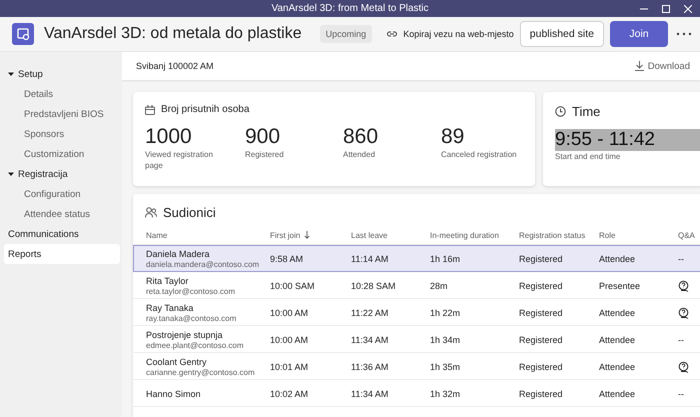  I want to click on stat-label: Registered, so click(265, 154).